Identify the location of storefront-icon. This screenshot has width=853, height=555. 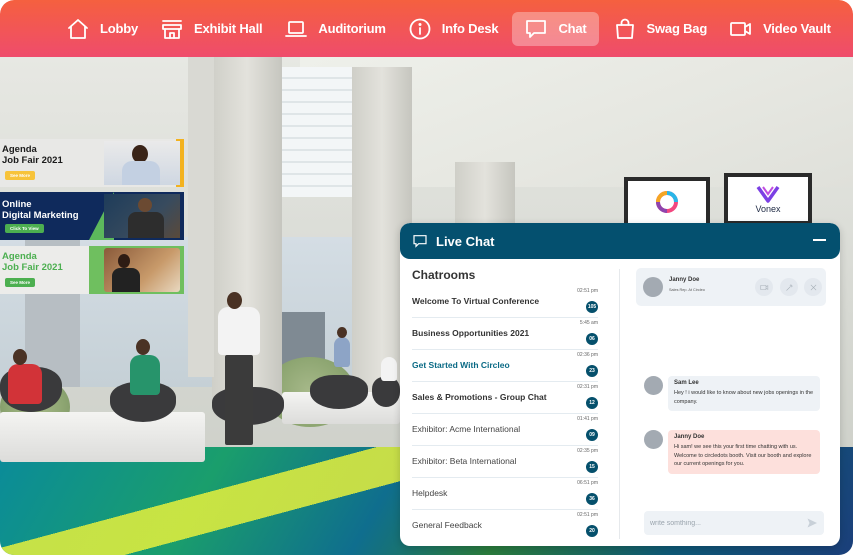
(172, 29).